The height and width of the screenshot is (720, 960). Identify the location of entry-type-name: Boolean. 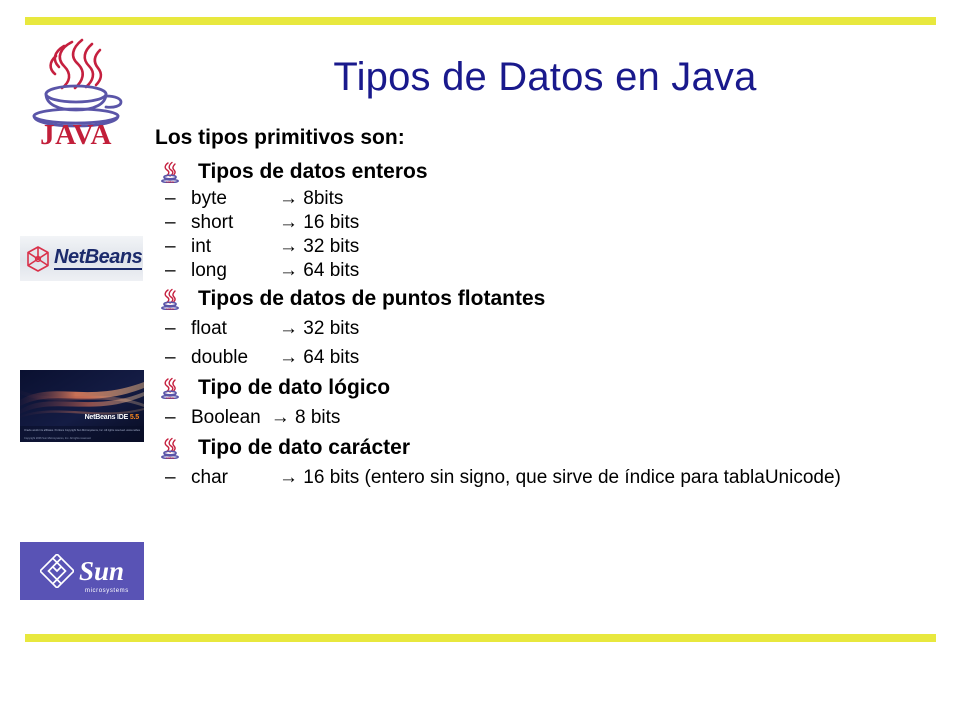
(226, 417).